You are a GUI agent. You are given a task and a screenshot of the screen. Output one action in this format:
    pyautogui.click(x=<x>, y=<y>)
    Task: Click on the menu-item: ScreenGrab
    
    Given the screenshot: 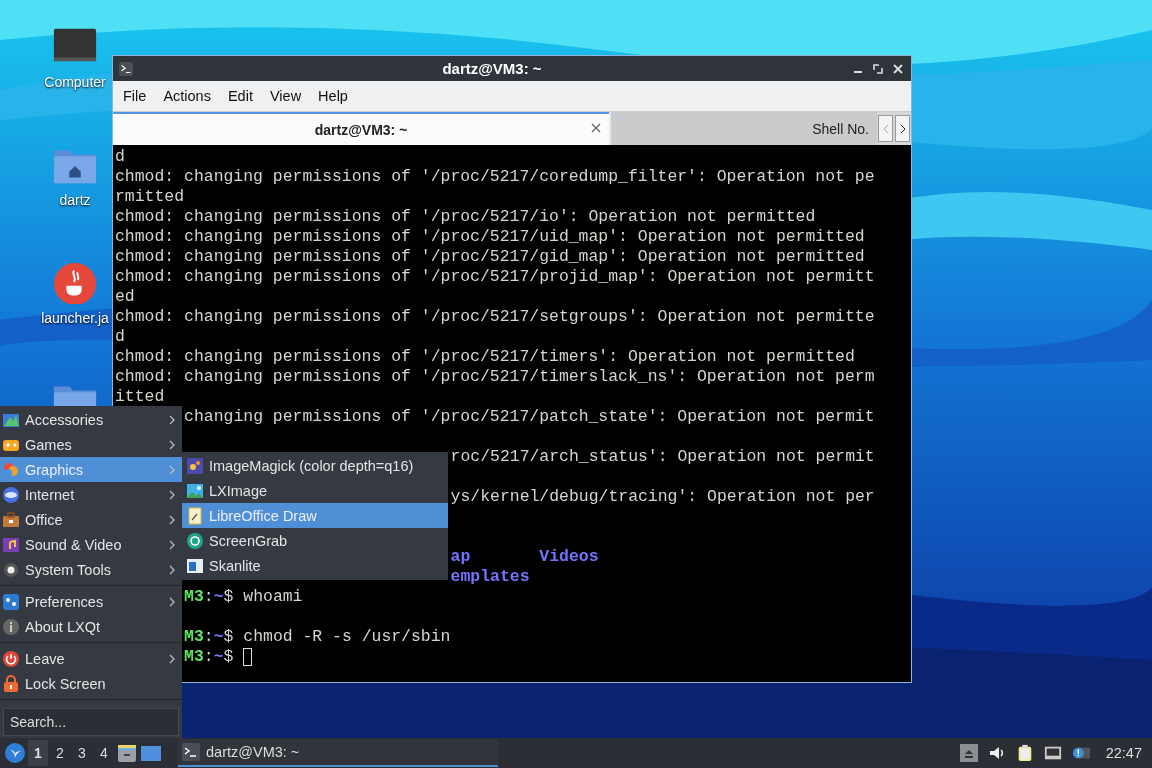 What is the action you would take?
    pyautogui.click(x=315, y=540)
    